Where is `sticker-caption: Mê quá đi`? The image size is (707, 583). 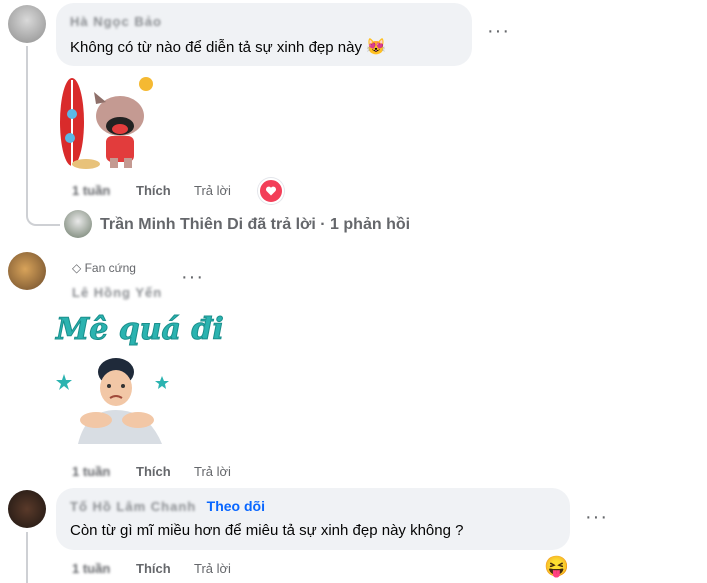
sticker-caption: Mê quá đi is located at coordinates (140, 330).